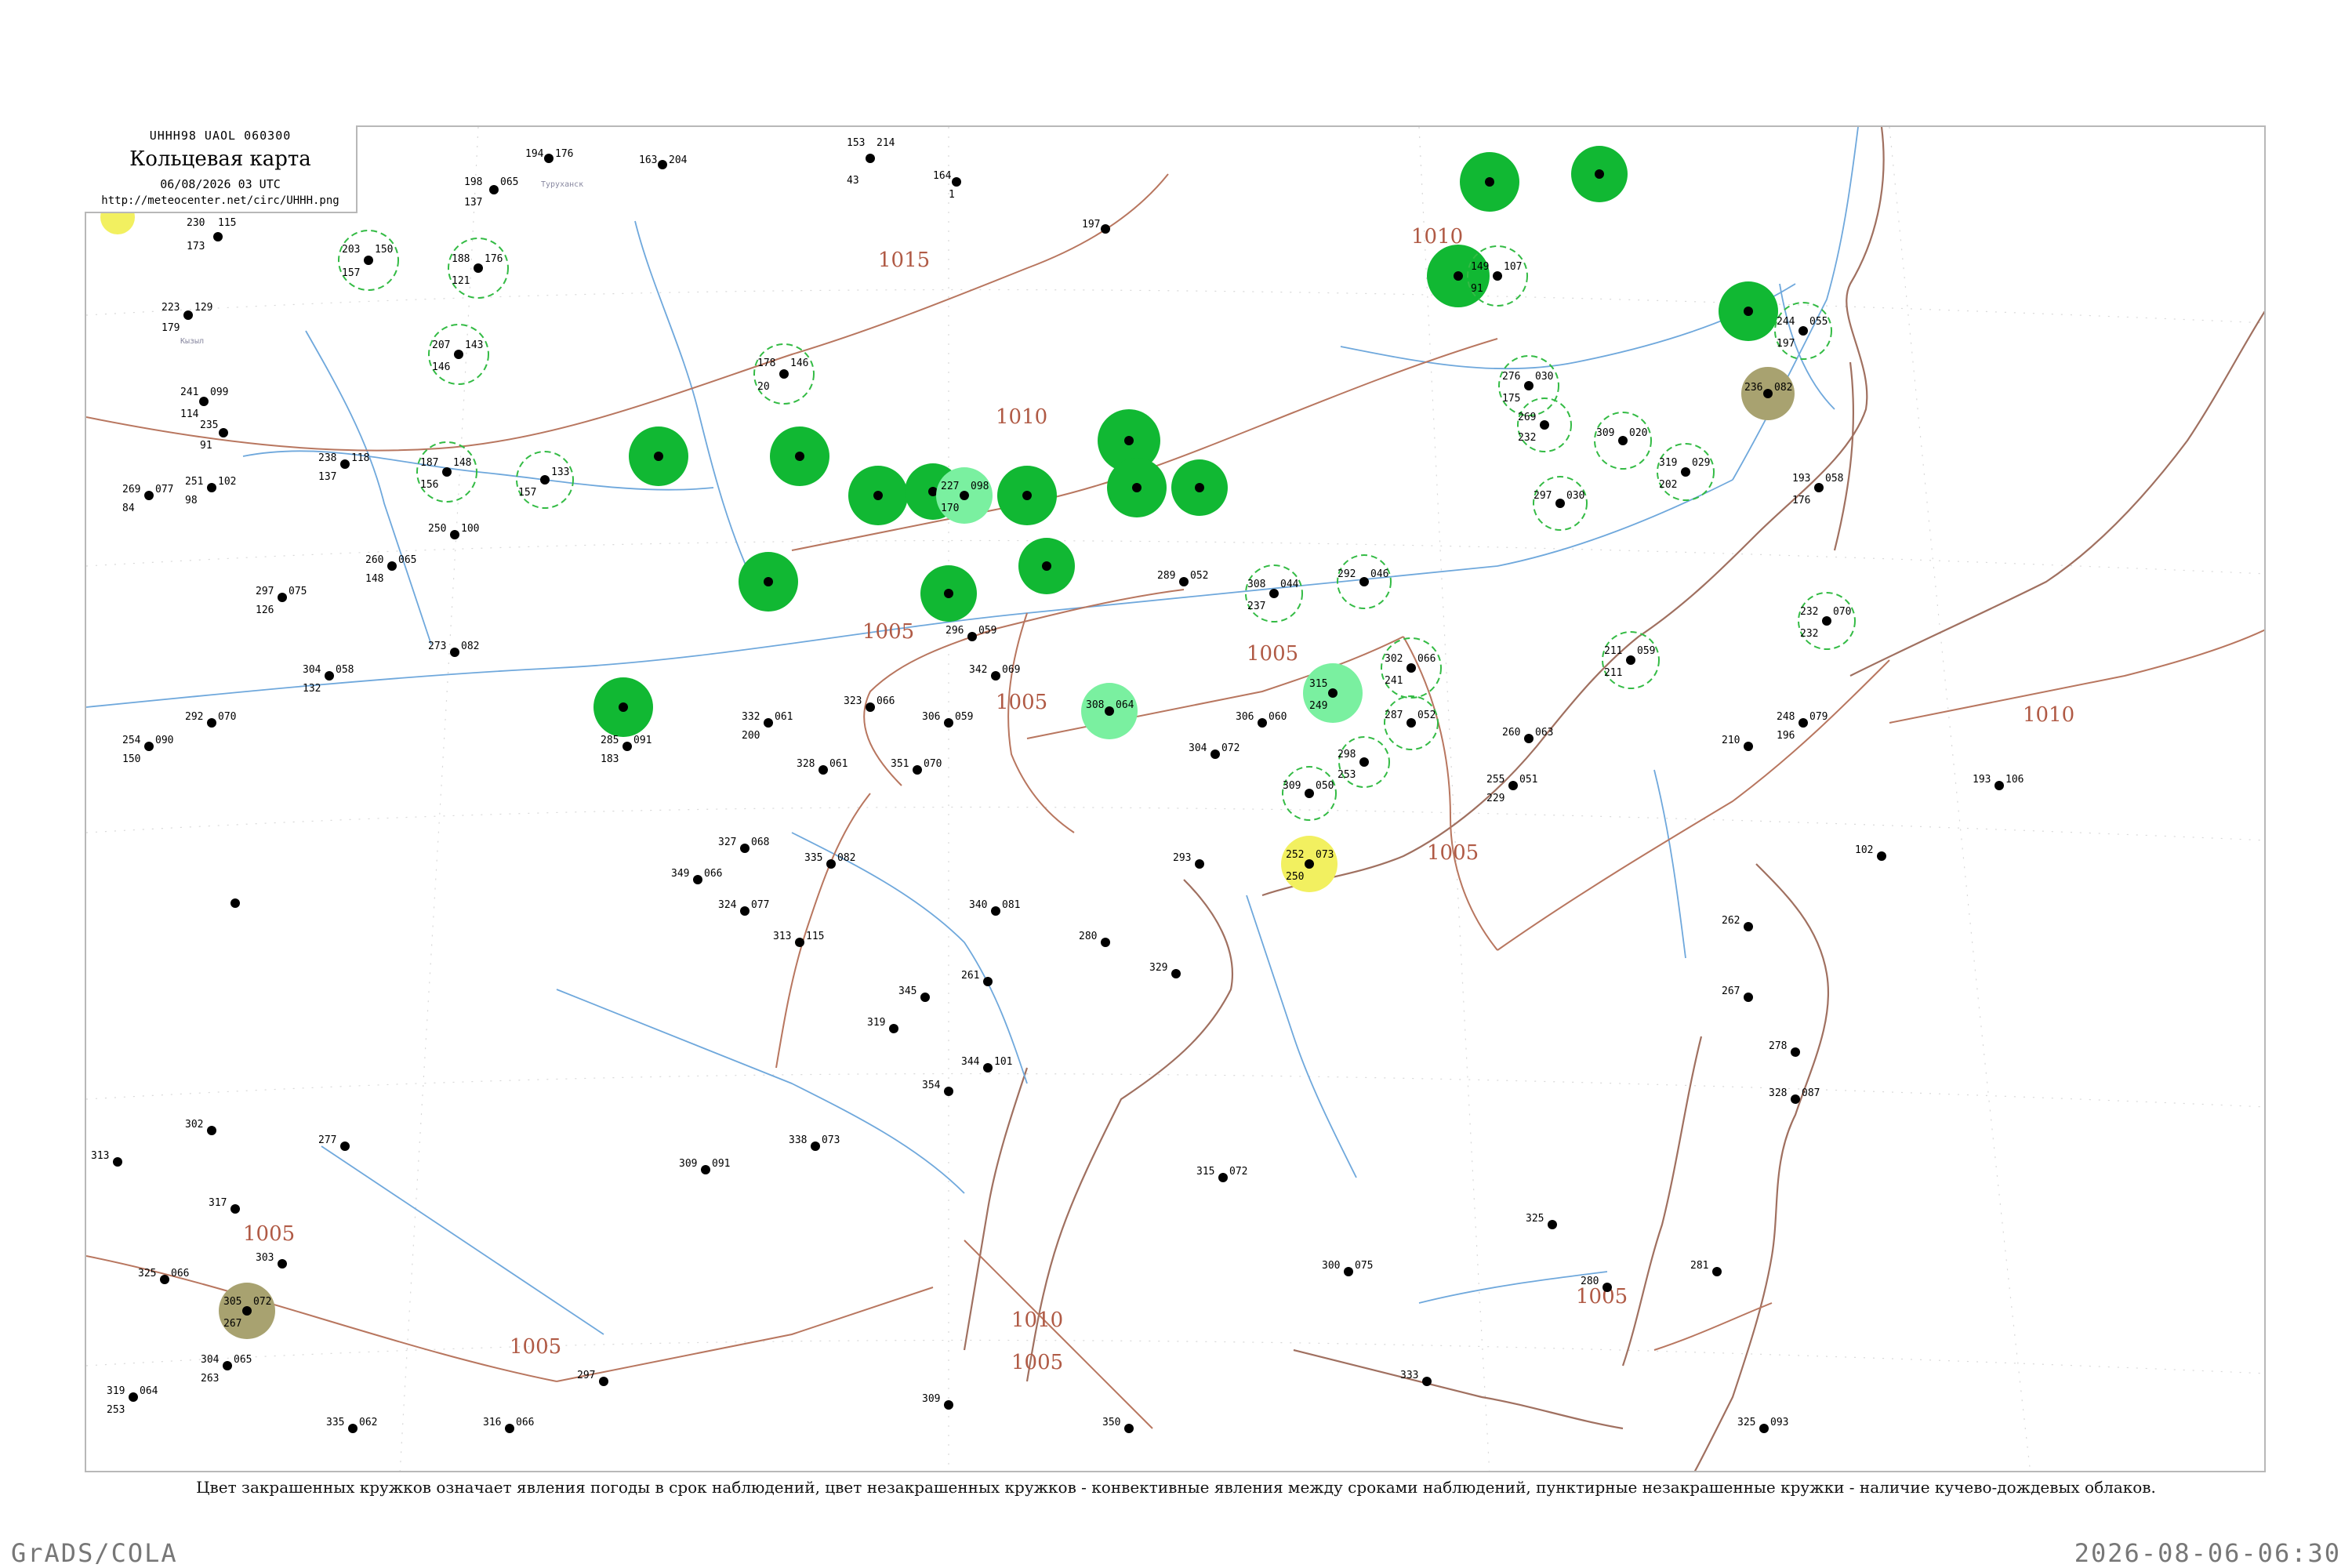  What do you see at coordinates (743, 908) in the screenshot?
I see `station-plot: 324 077` at bounding box center [743, 908].